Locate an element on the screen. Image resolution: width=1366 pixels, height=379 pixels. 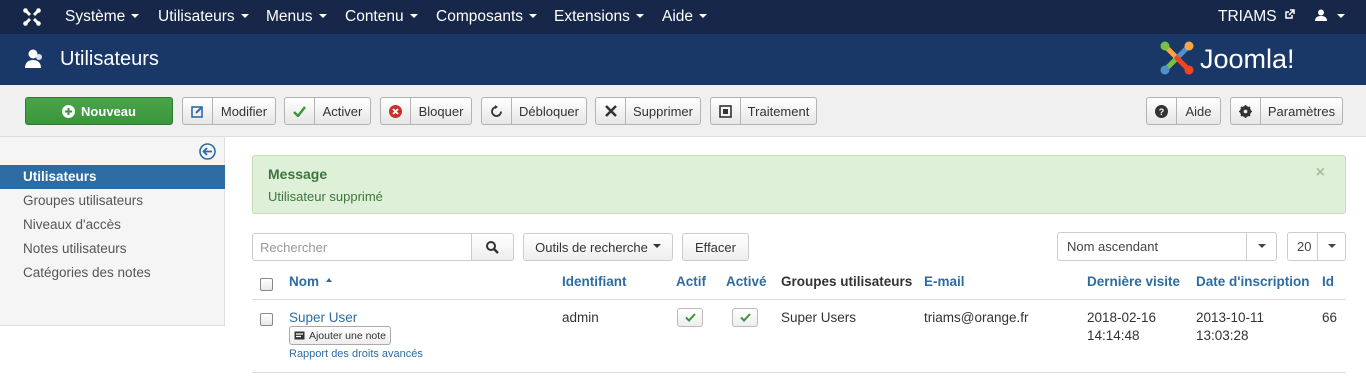
last-visit-cell: 2018-02-16 14:14:48 is located at coordinates (1121, 327).